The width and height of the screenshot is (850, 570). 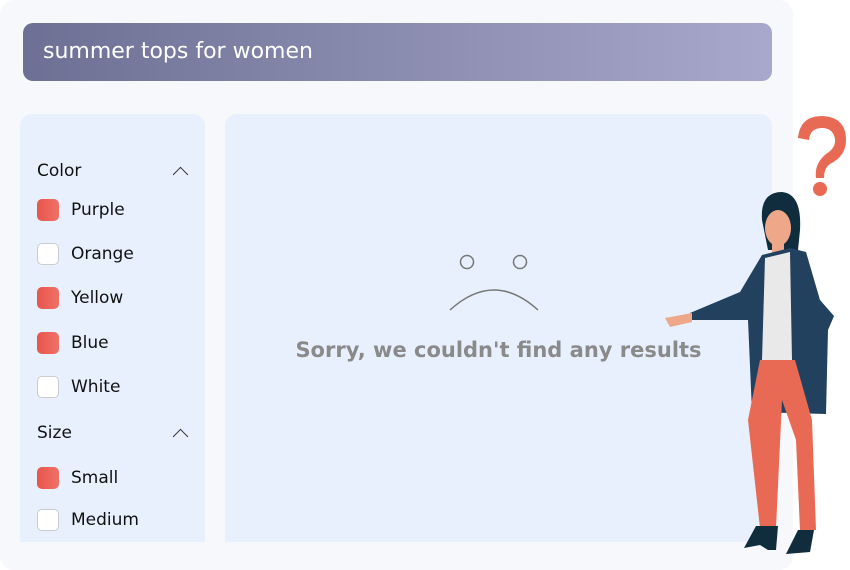 I want to click on option-label: Small, so click(x=95, y=478).